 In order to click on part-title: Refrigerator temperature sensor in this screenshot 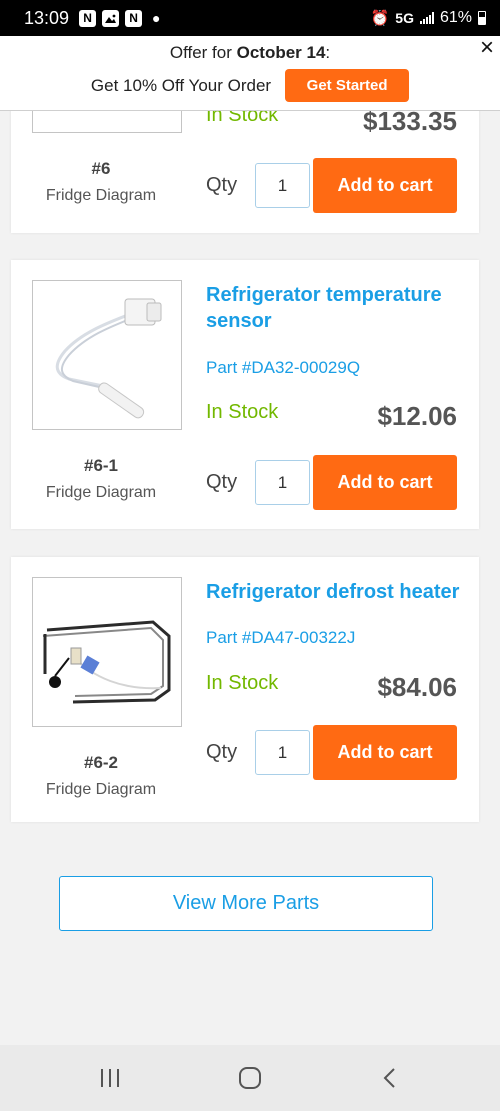, I will do `click(341, 308)`.